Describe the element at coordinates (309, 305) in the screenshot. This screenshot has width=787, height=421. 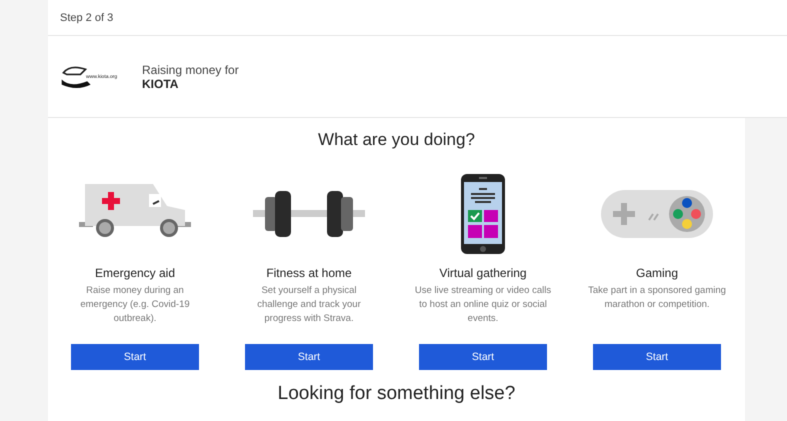
I see `activity-description: Set yourself a physical challenge and track your progress with Strava.` at that location.